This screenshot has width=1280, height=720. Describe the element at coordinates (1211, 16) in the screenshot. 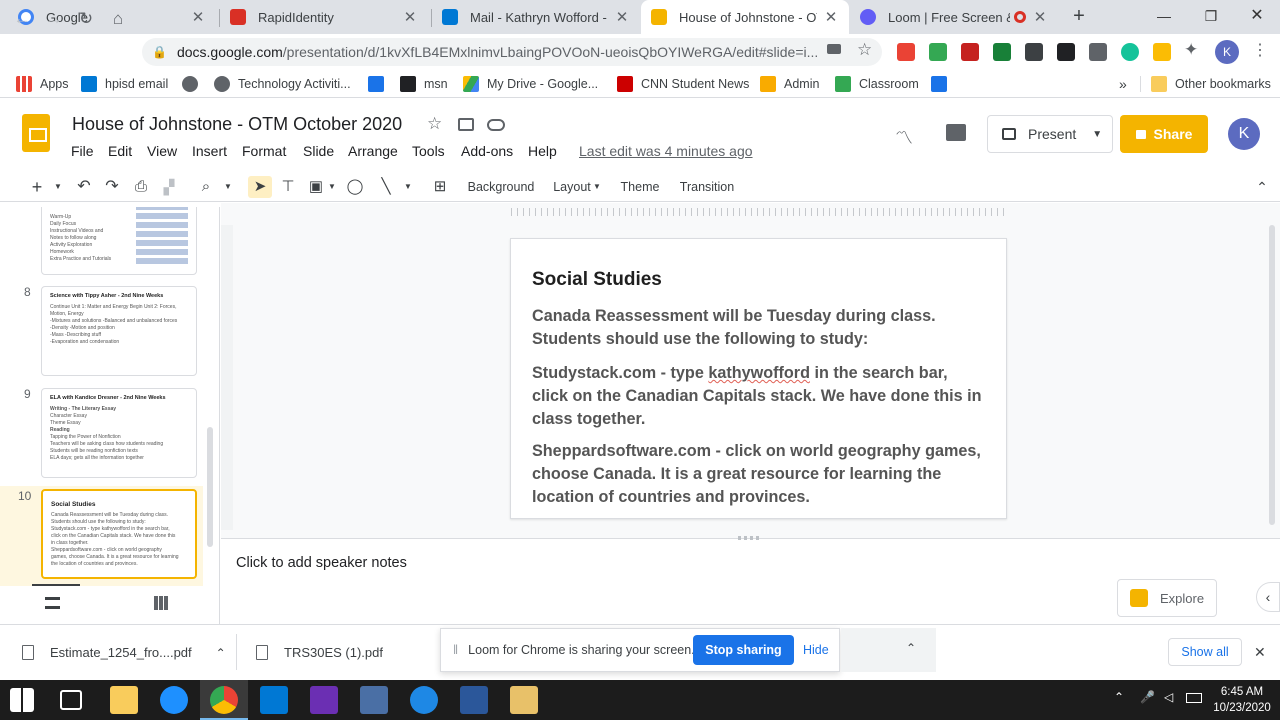

I see `restore-button: ❐` at that location.